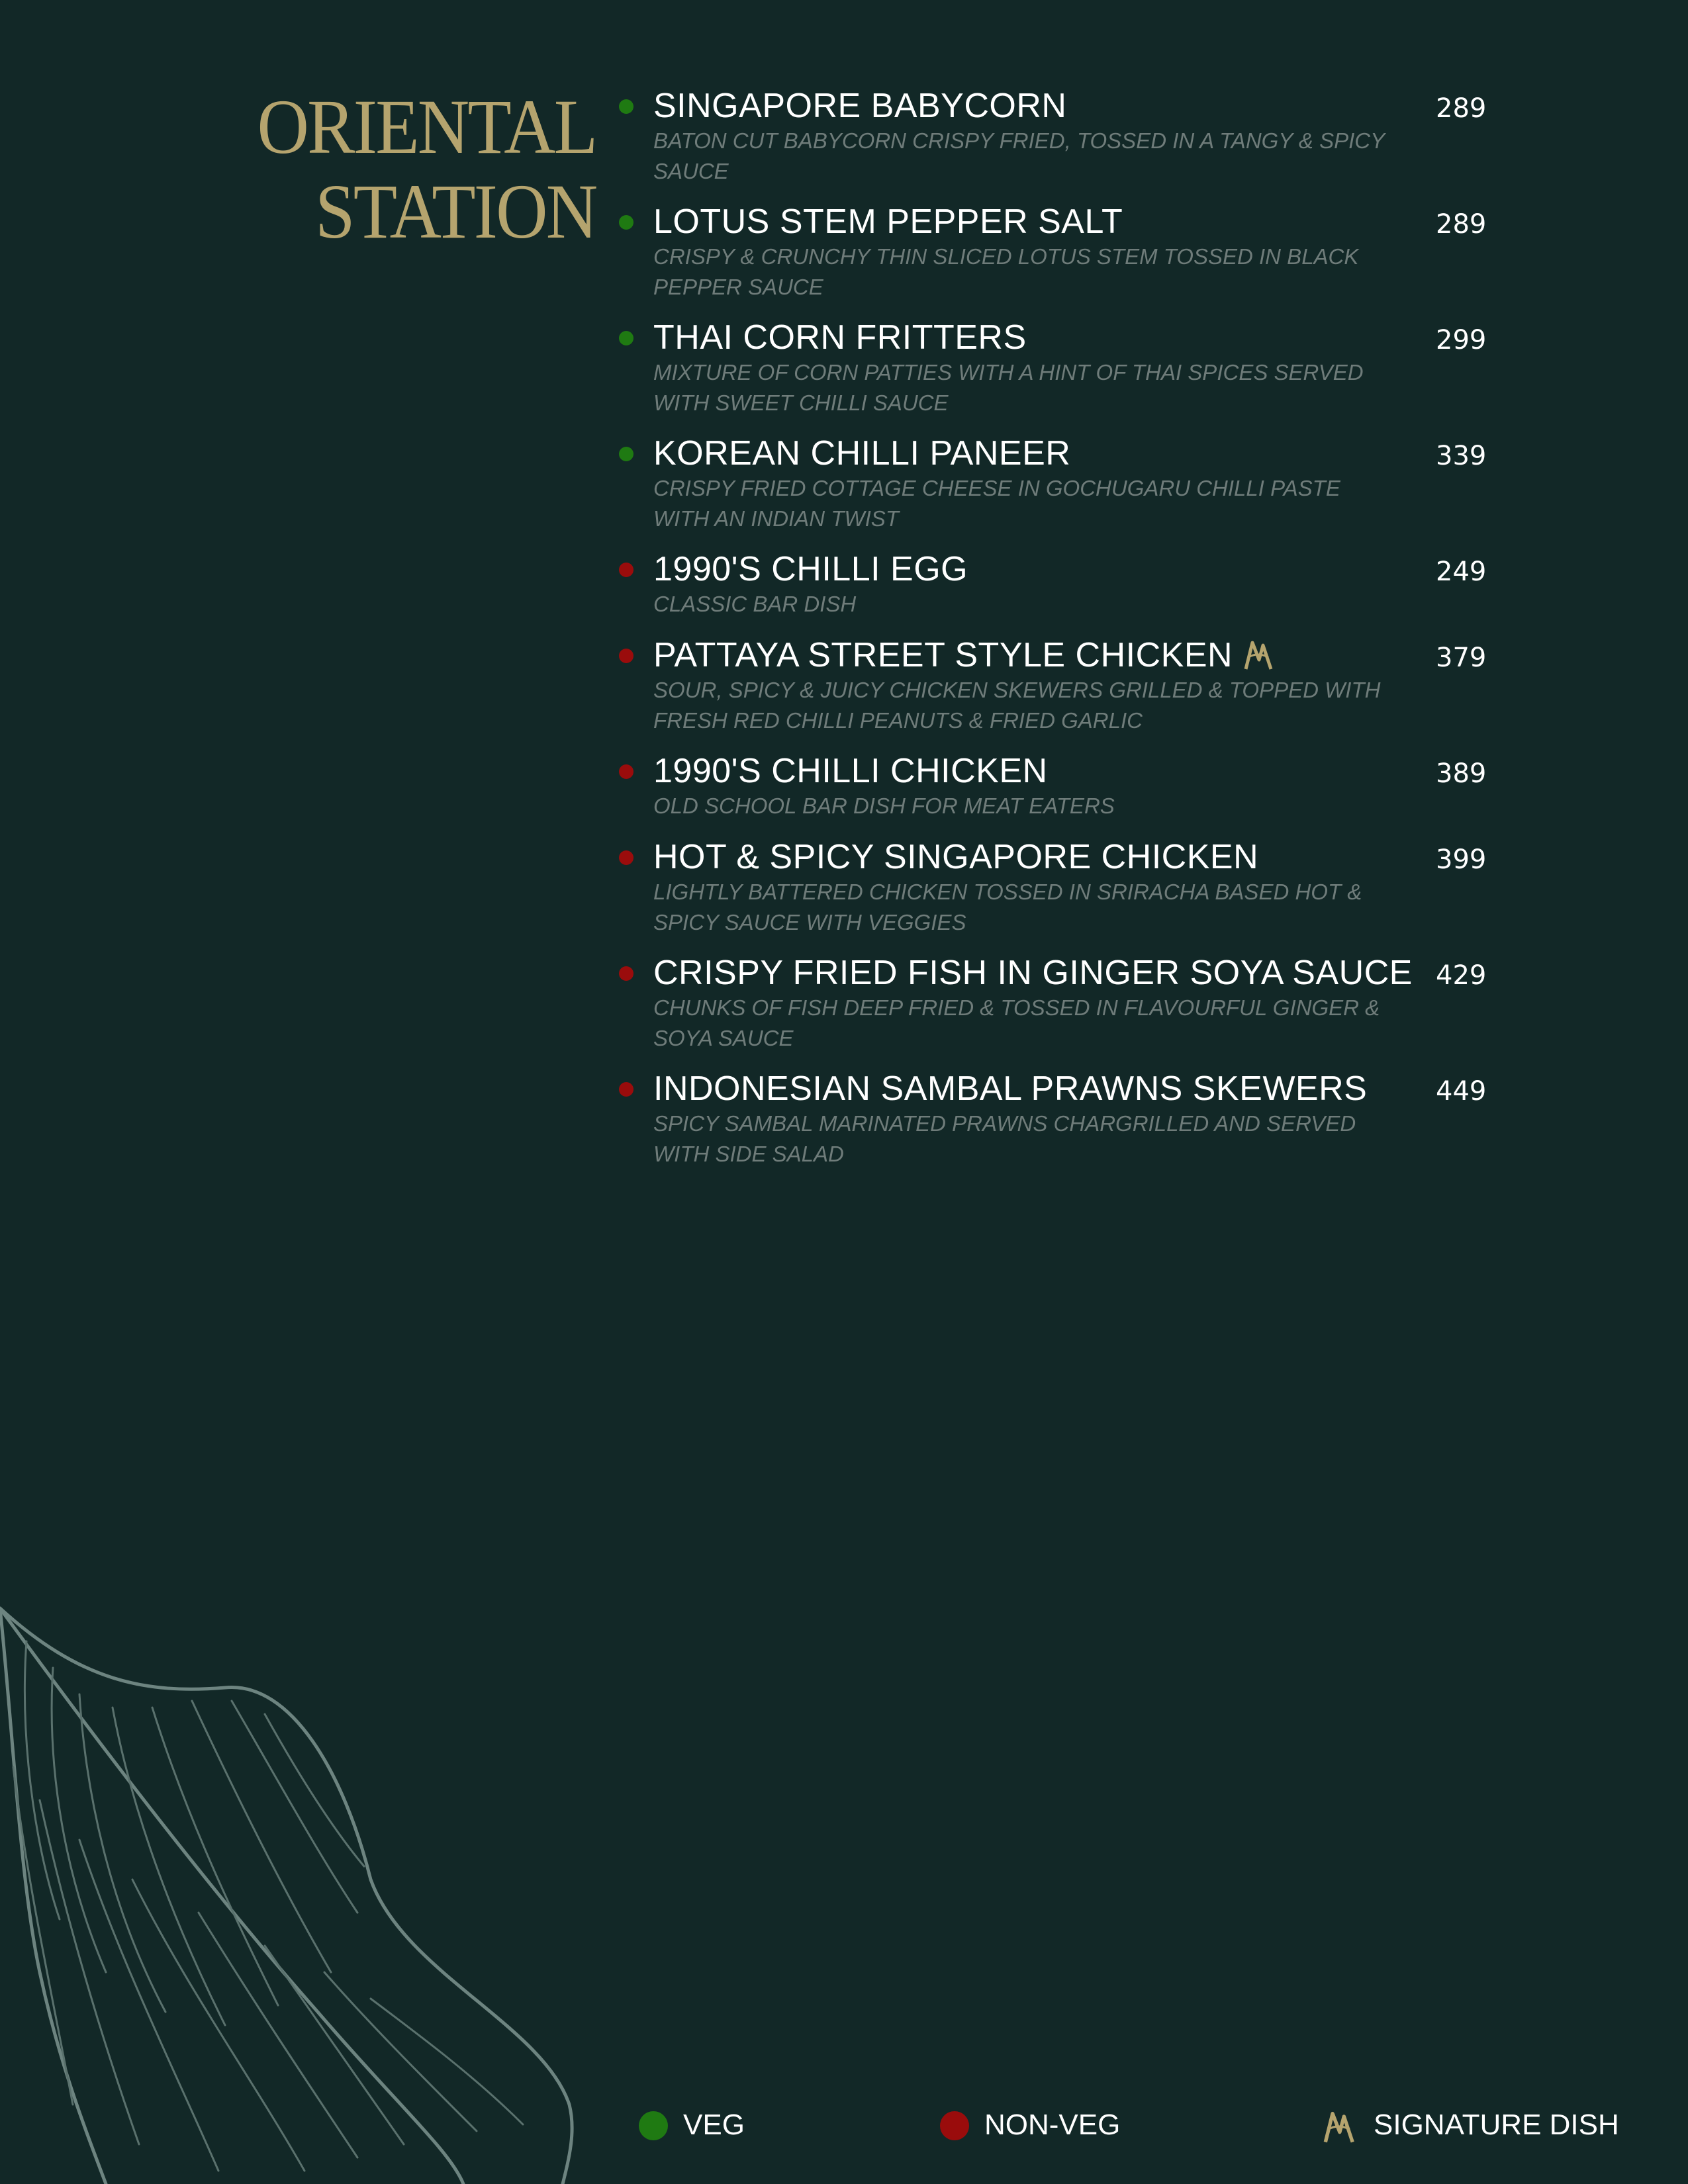 The width and height of the screenshot is (1688, 2184). I want to click on item-name: 1990'S CHILLI EGG, so click(810, 569).